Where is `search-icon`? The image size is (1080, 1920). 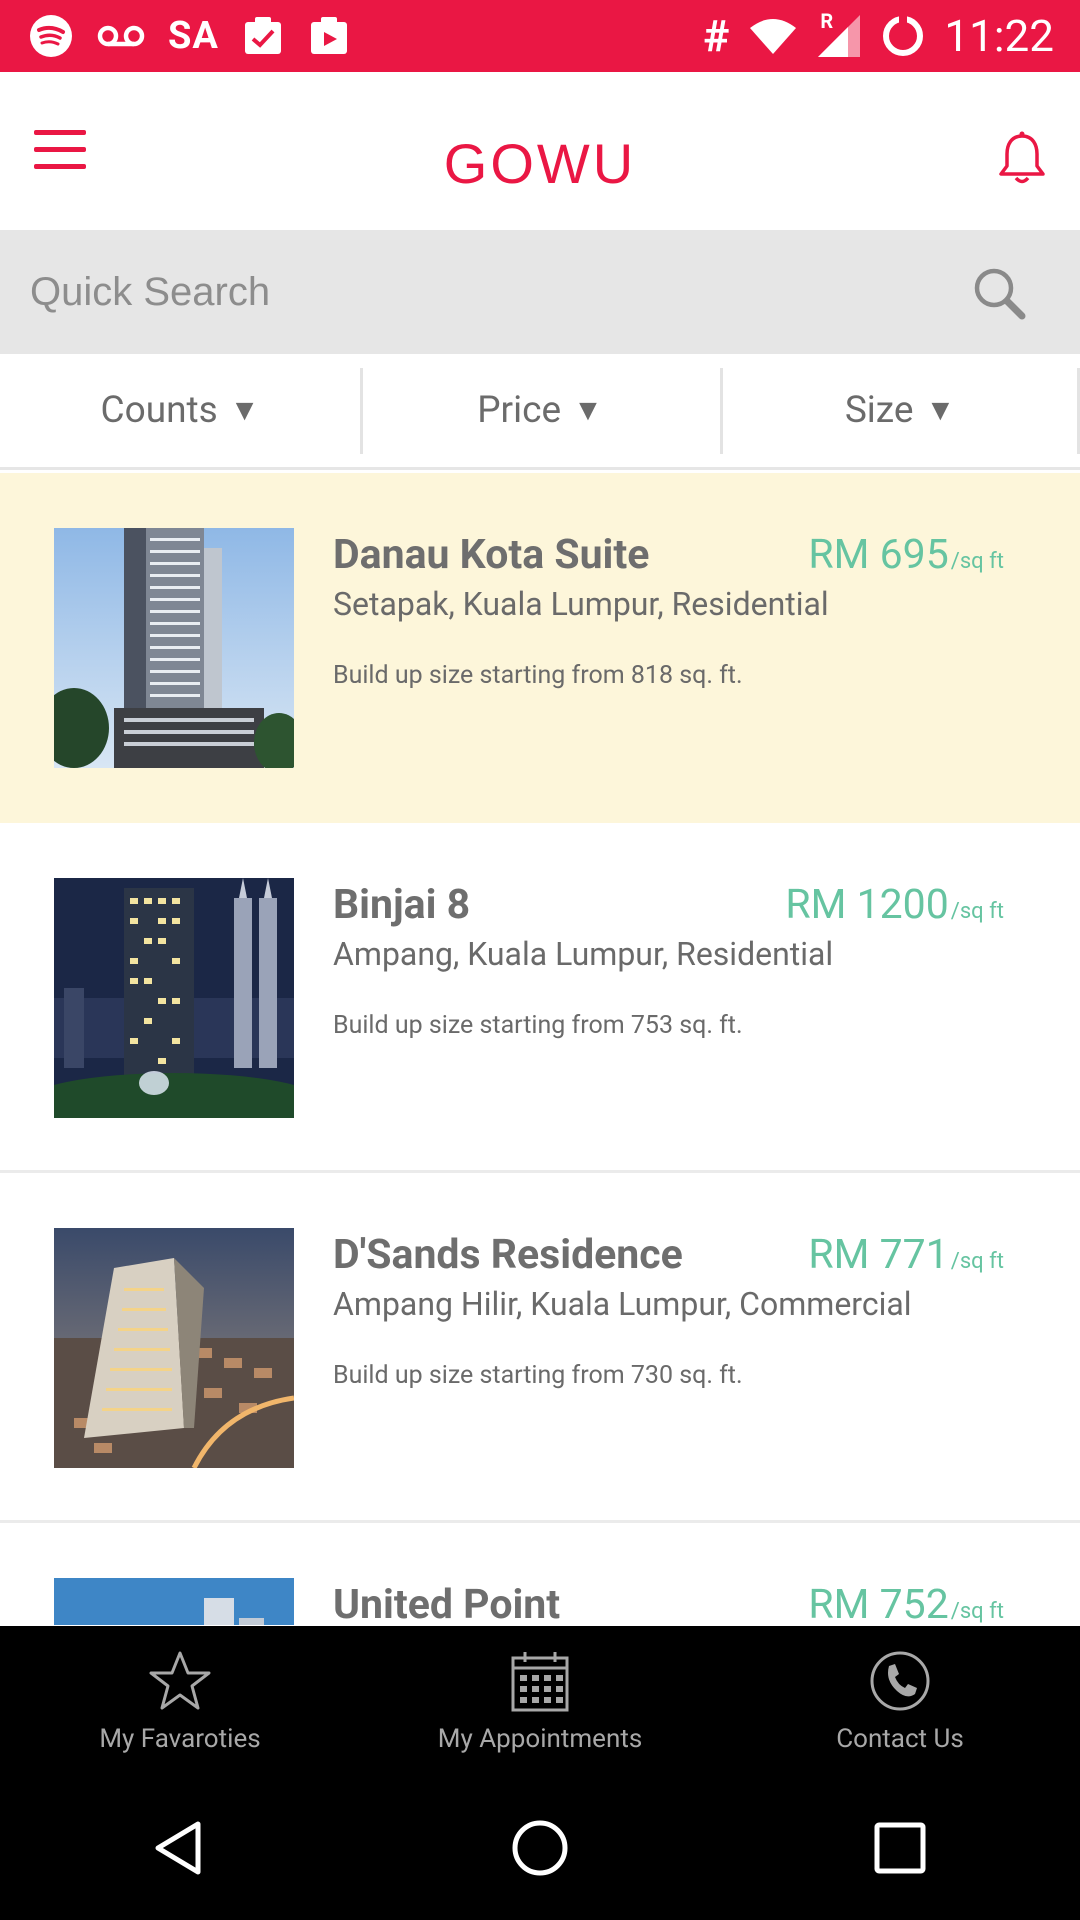 search-icon is located at coordinates (1000, 294).